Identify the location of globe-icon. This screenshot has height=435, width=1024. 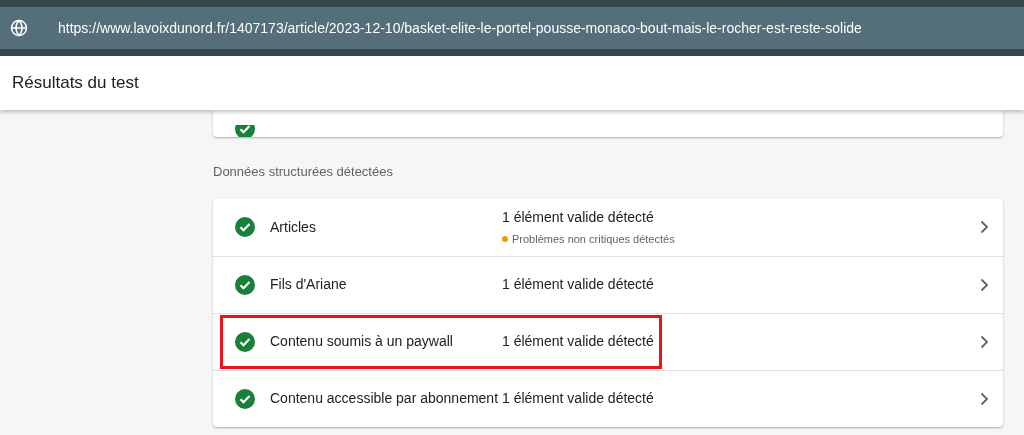
(19, 28).